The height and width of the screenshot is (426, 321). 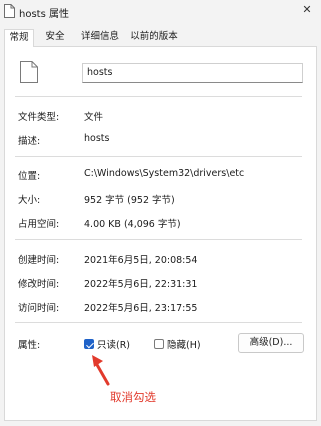 I want to click on close-icon: ✕, so click(x=307, y=9).